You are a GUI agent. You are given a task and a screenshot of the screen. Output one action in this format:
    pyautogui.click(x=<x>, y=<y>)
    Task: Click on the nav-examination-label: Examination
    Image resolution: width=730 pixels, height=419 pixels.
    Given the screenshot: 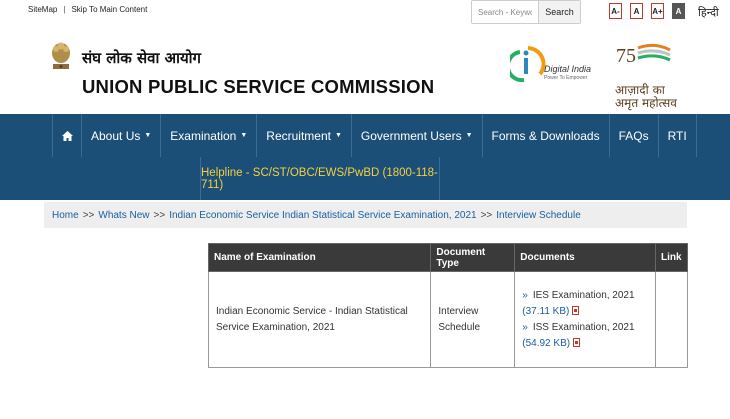 What is the action you would take?
    pyautogui.click(x=203, y=135)
    